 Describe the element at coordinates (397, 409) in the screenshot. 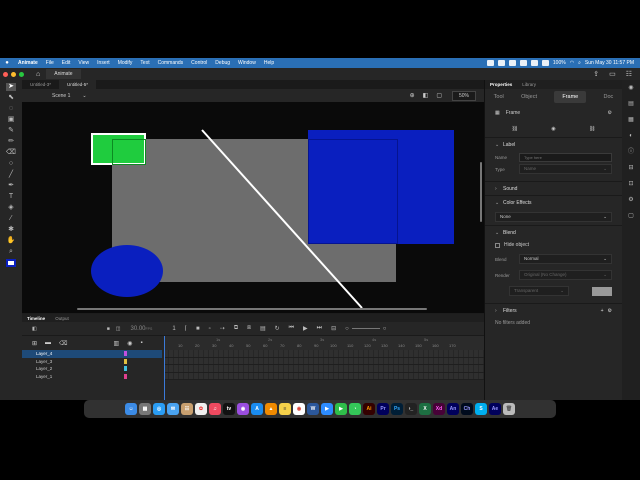

I see `photoshop-icon: Ps` at that location.